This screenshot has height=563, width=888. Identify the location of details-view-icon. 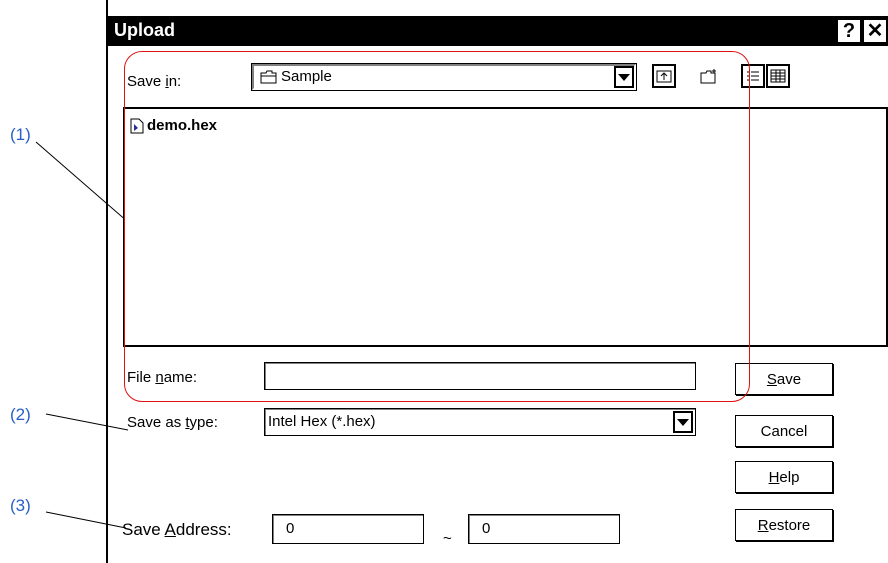
(778, 76).